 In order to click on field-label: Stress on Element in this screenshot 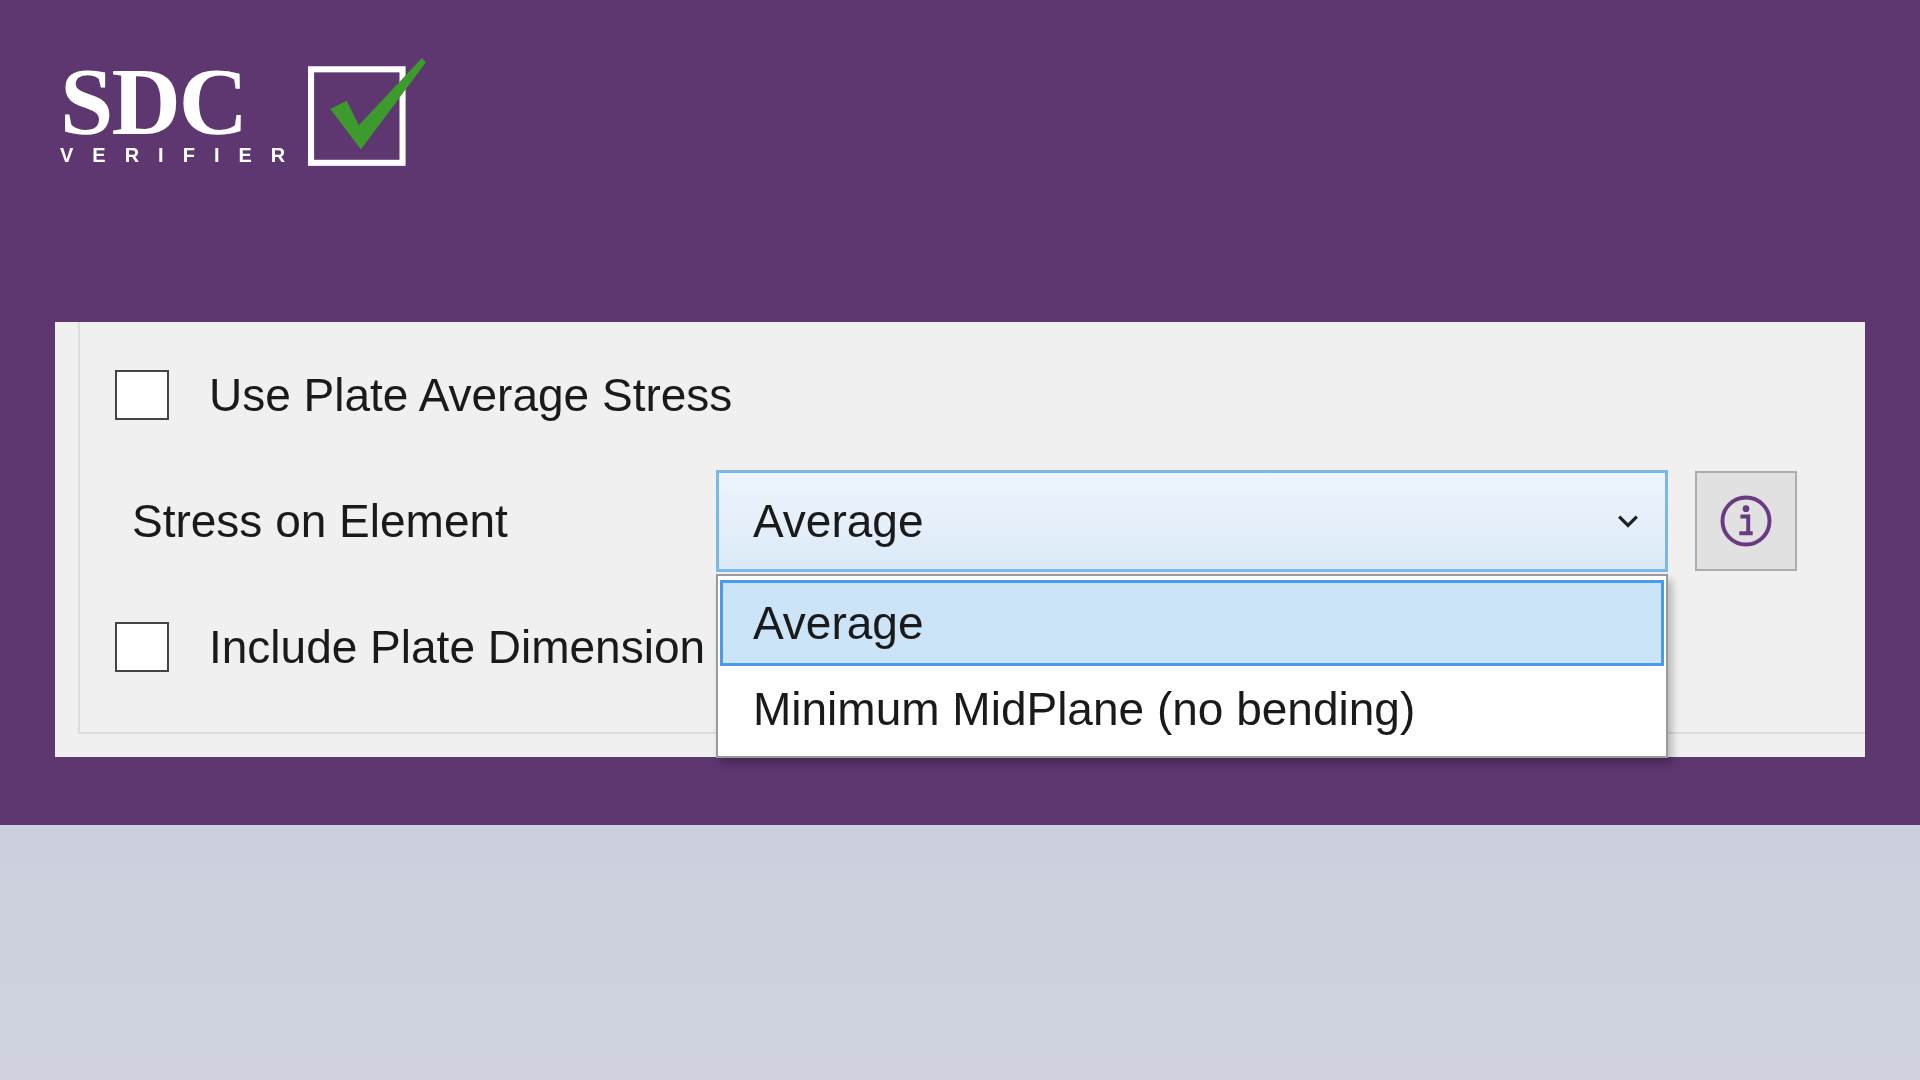, I will do `click(320, 521)`.